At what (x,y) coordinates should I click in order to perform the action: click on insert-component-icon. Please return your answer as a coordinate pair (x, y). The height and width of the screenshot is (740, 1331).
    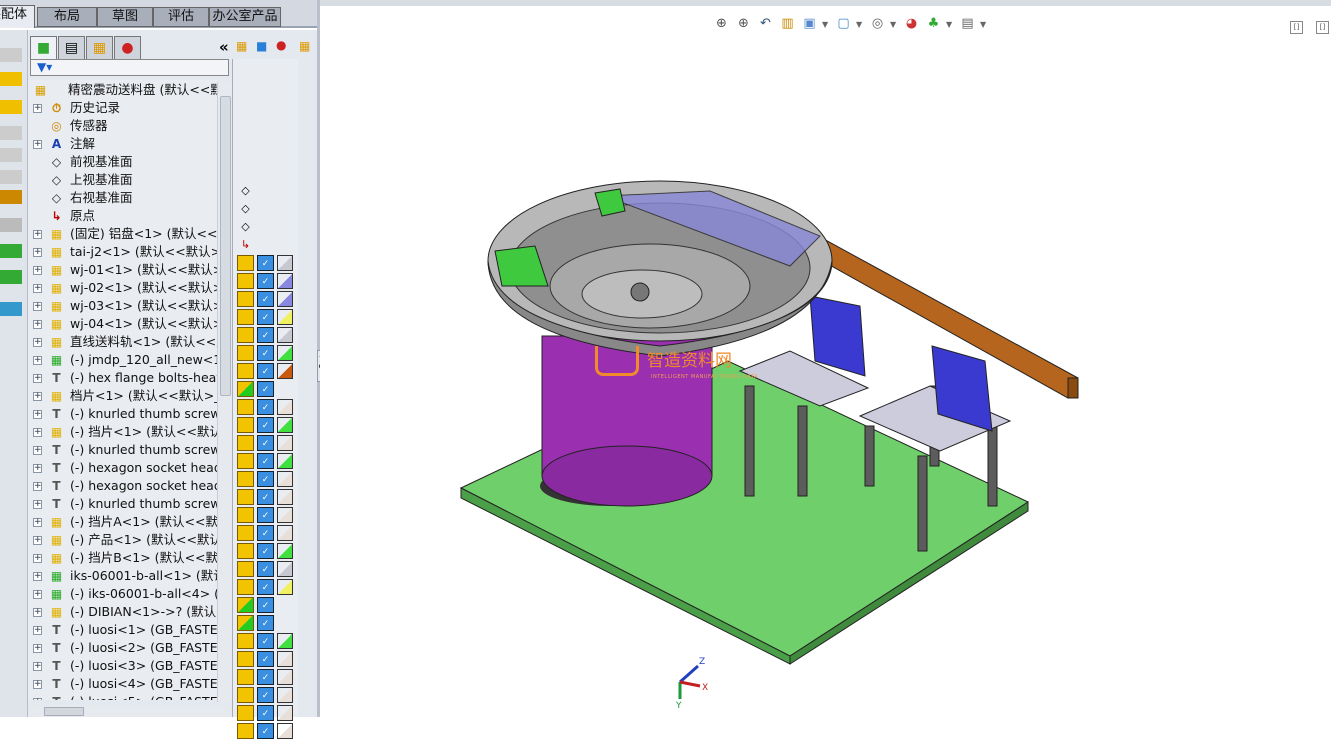
    Looking at the image, I should click on (11, 79).